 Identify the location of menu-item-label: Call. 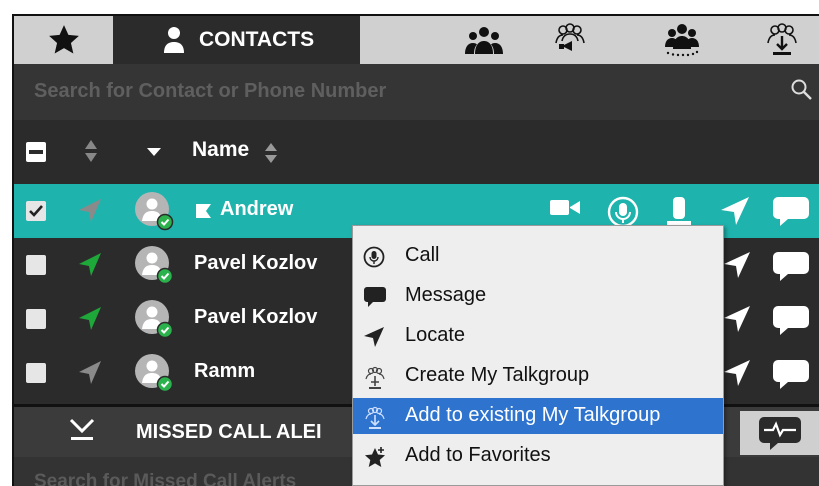
(422, 255).